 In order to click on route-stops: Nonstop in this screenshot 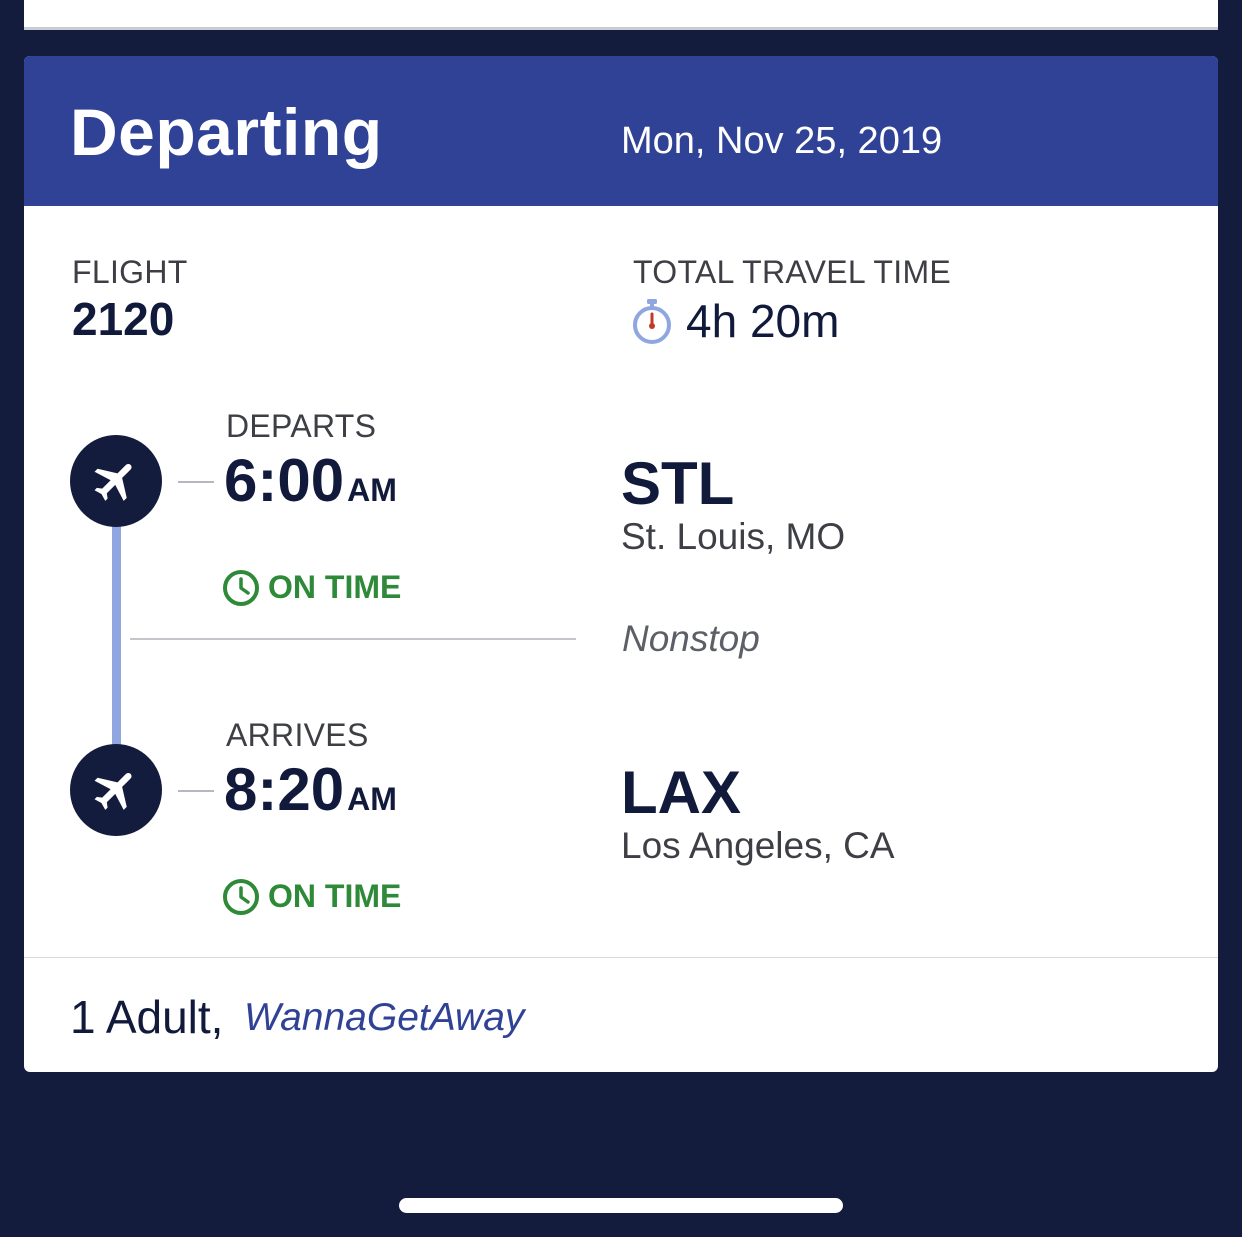, I will do `click(691, 638)`.